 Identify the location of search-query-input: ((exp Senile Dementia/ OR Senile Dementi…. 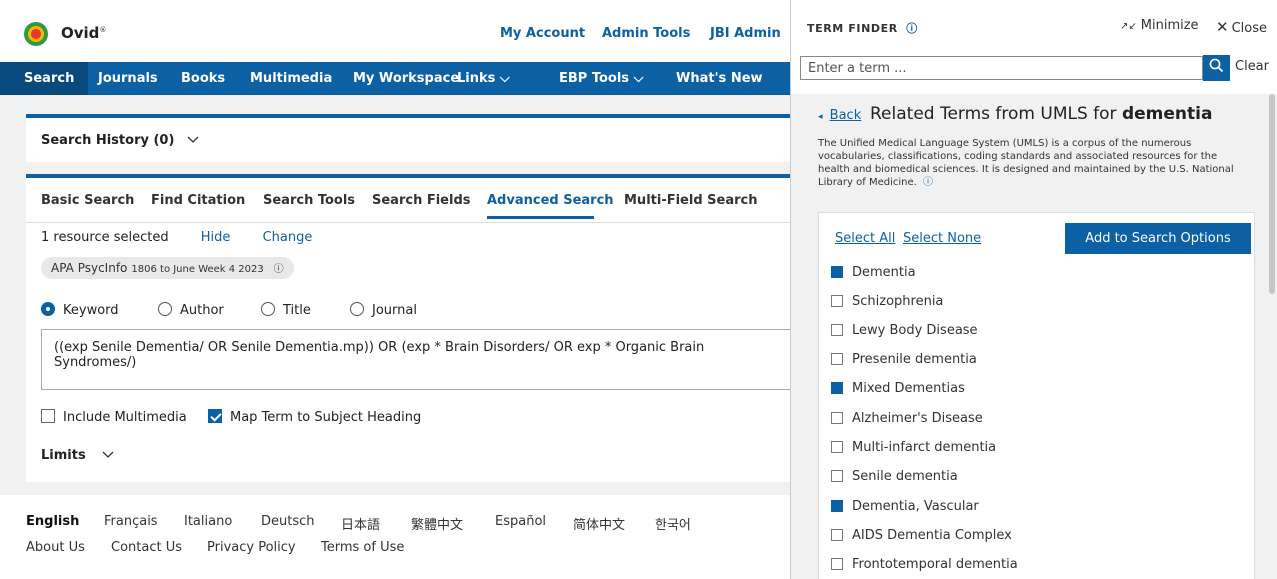
(415, 359).